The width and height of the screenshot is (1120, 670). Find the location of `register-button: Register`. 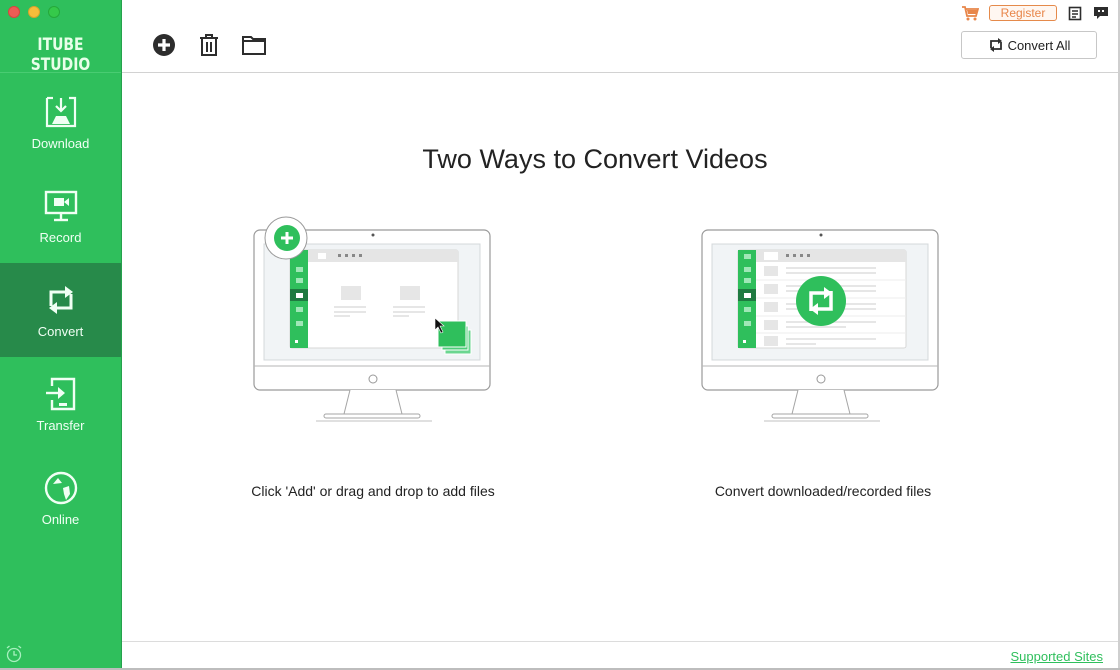

register-button: Register is located at coordinates (1023, 13).